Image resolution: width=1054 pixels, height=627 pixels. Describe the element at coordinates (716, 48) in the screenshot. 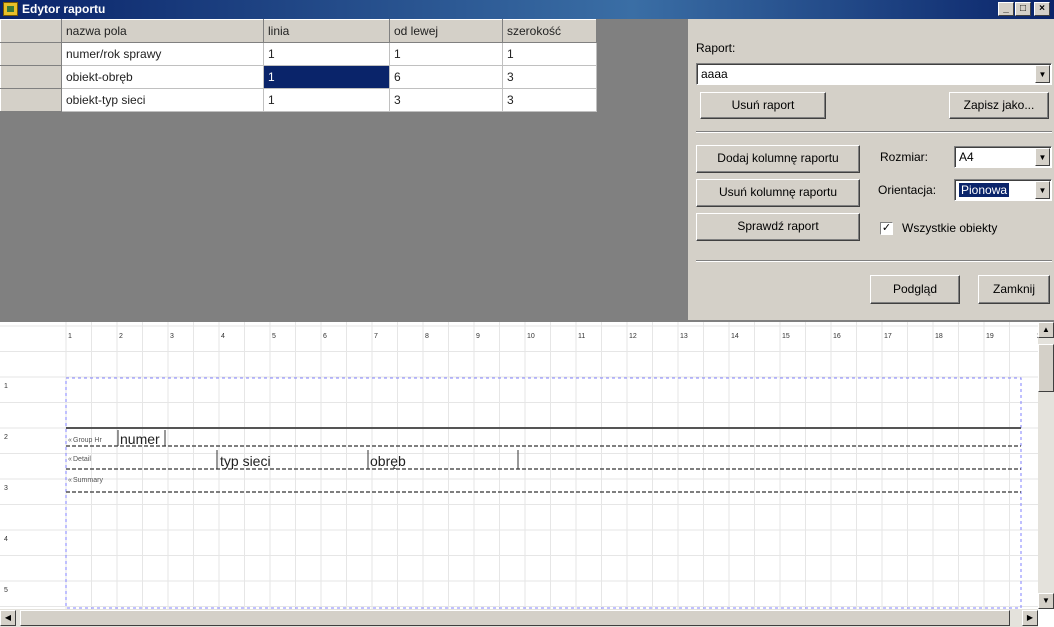

I see `raport-label: Raport:` at that location.